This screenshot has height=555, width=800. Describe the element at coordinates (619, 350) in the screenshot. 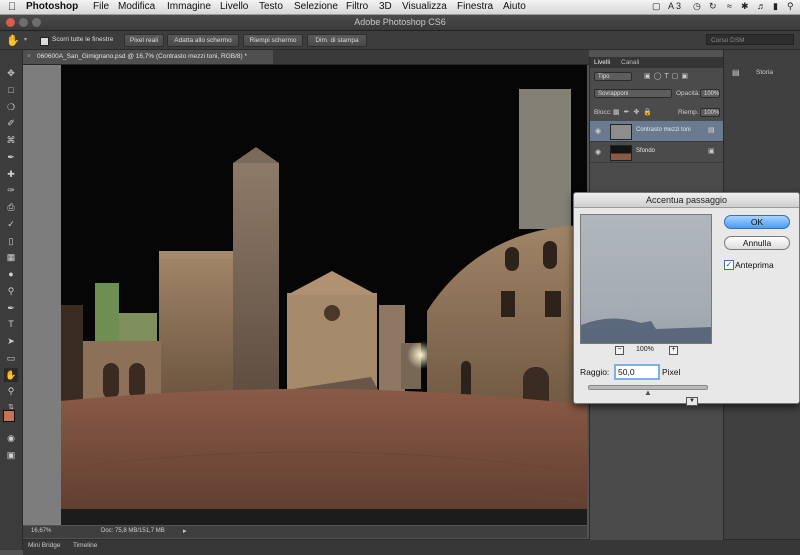

I see `zoom-out-button: −` at that location.